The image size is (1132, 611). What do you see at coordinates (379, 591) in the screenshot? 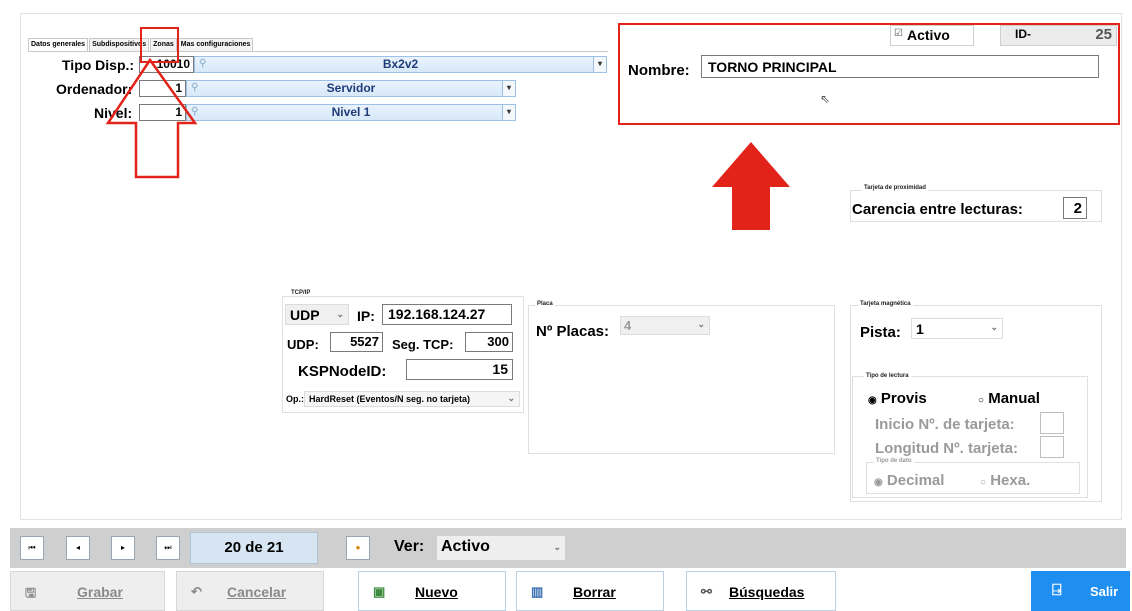
I see `new-document-icon: ▣` at bounding box center [379, 591].